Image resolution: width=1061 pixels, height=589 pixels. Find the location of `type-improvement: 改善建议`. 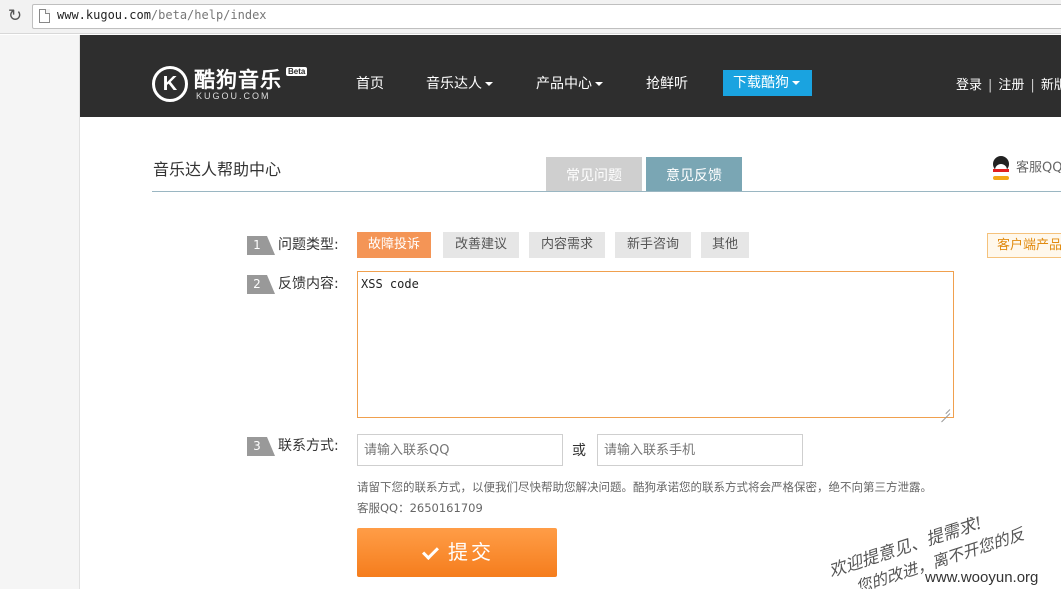

type-improvement: 改善建议 is located at coordinates (481, 245).